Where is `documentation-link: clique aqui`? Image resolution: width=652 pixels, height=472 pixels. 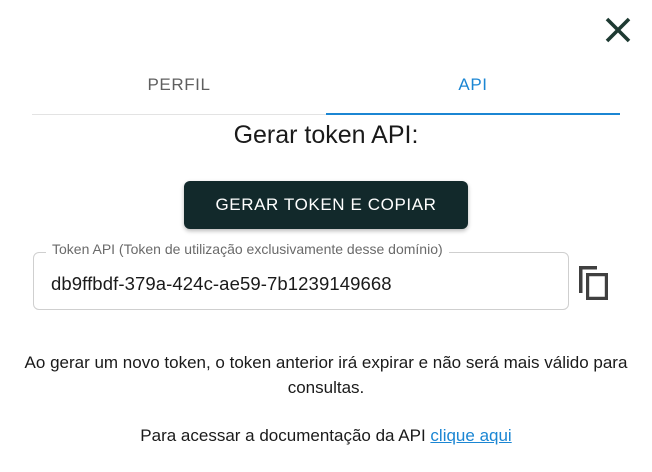 documentation-link: clique aqui is located at coordinates (470, 435).